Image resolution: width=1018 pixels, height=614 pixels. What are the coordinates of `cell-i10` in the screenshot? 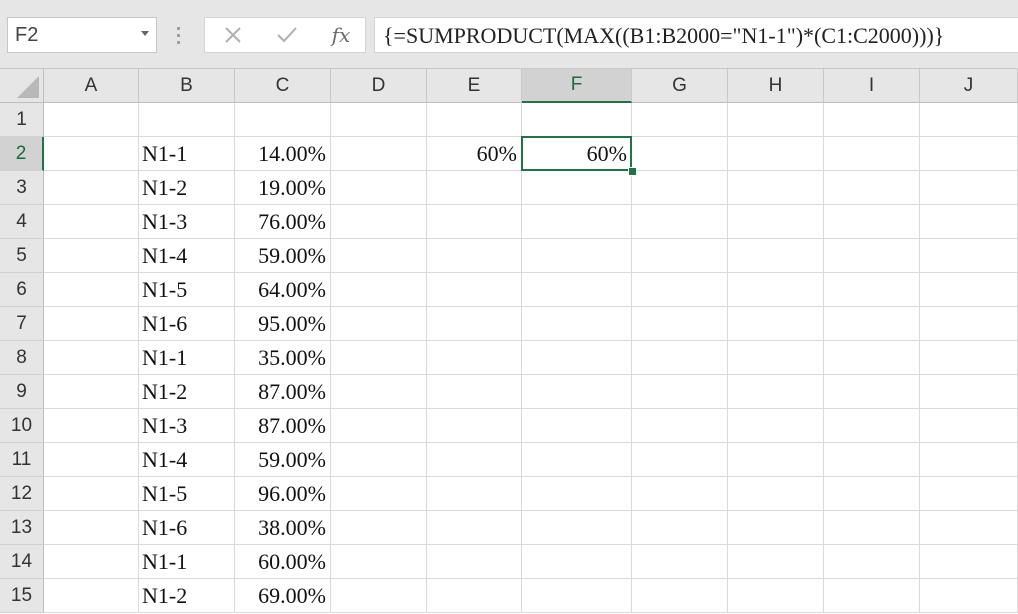 It's located at (872, 426).